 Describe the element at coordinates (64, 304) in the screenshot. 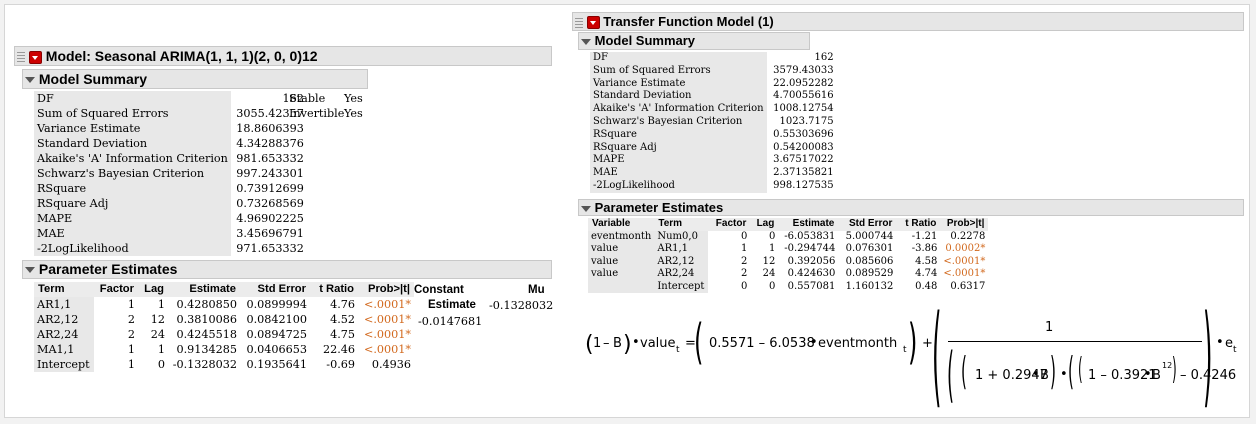

I see `pe-cell: AR1,1` at that location.